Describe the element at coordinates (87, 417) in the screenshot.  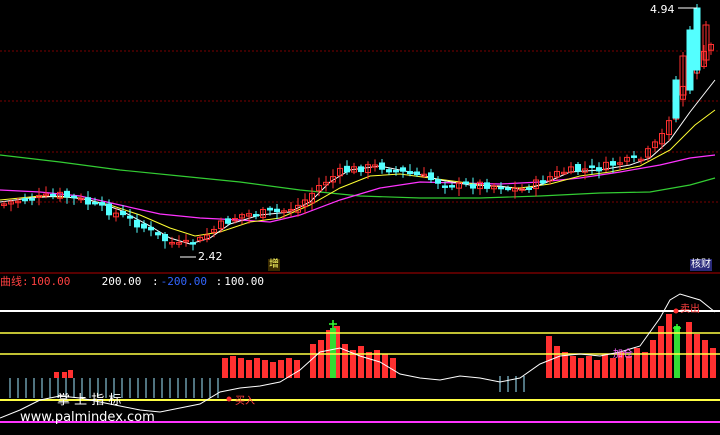
I see `watermark-url: www.palmindex.com` at that location.